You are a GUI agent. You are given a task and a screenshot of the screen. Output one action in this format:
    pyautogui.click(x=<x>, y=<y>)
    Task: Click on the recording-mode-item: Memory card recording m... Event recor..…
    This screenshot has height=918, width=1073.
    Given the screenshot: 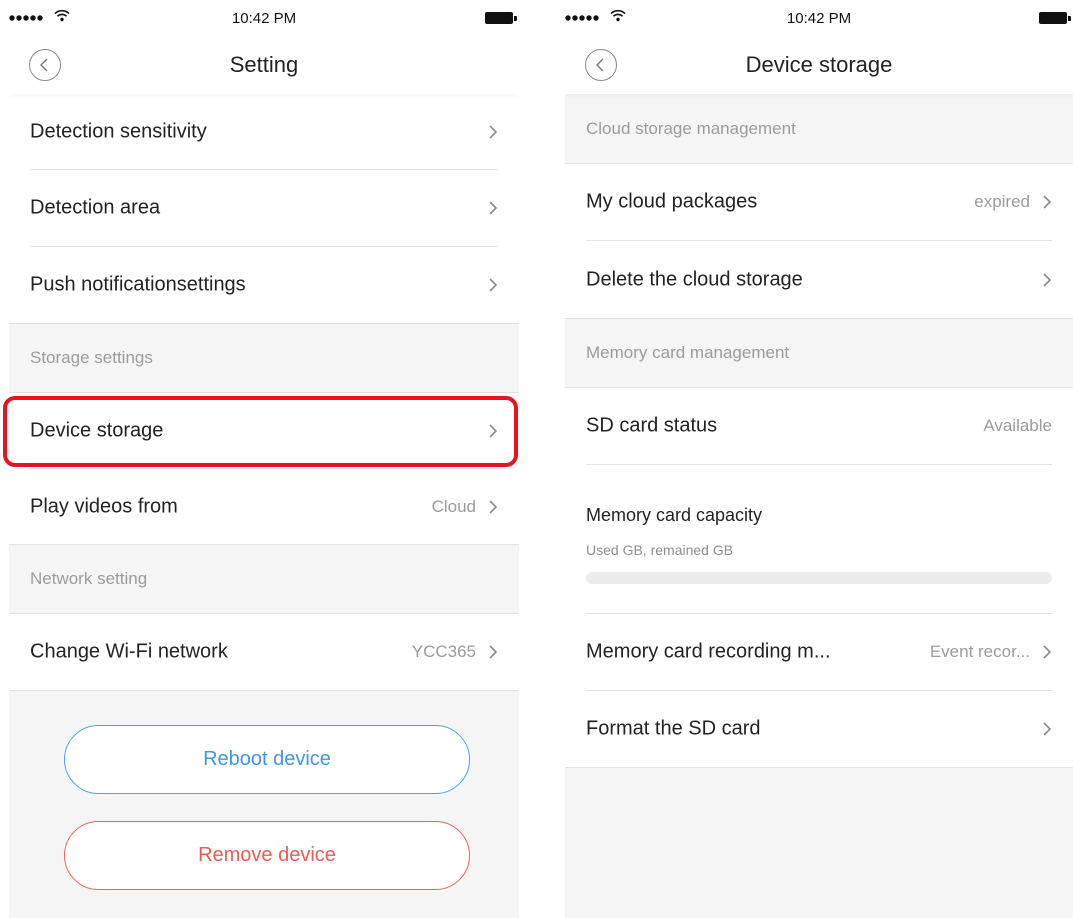 What is the action you would take?
    pyautogui.click(x=819, y=652)
    